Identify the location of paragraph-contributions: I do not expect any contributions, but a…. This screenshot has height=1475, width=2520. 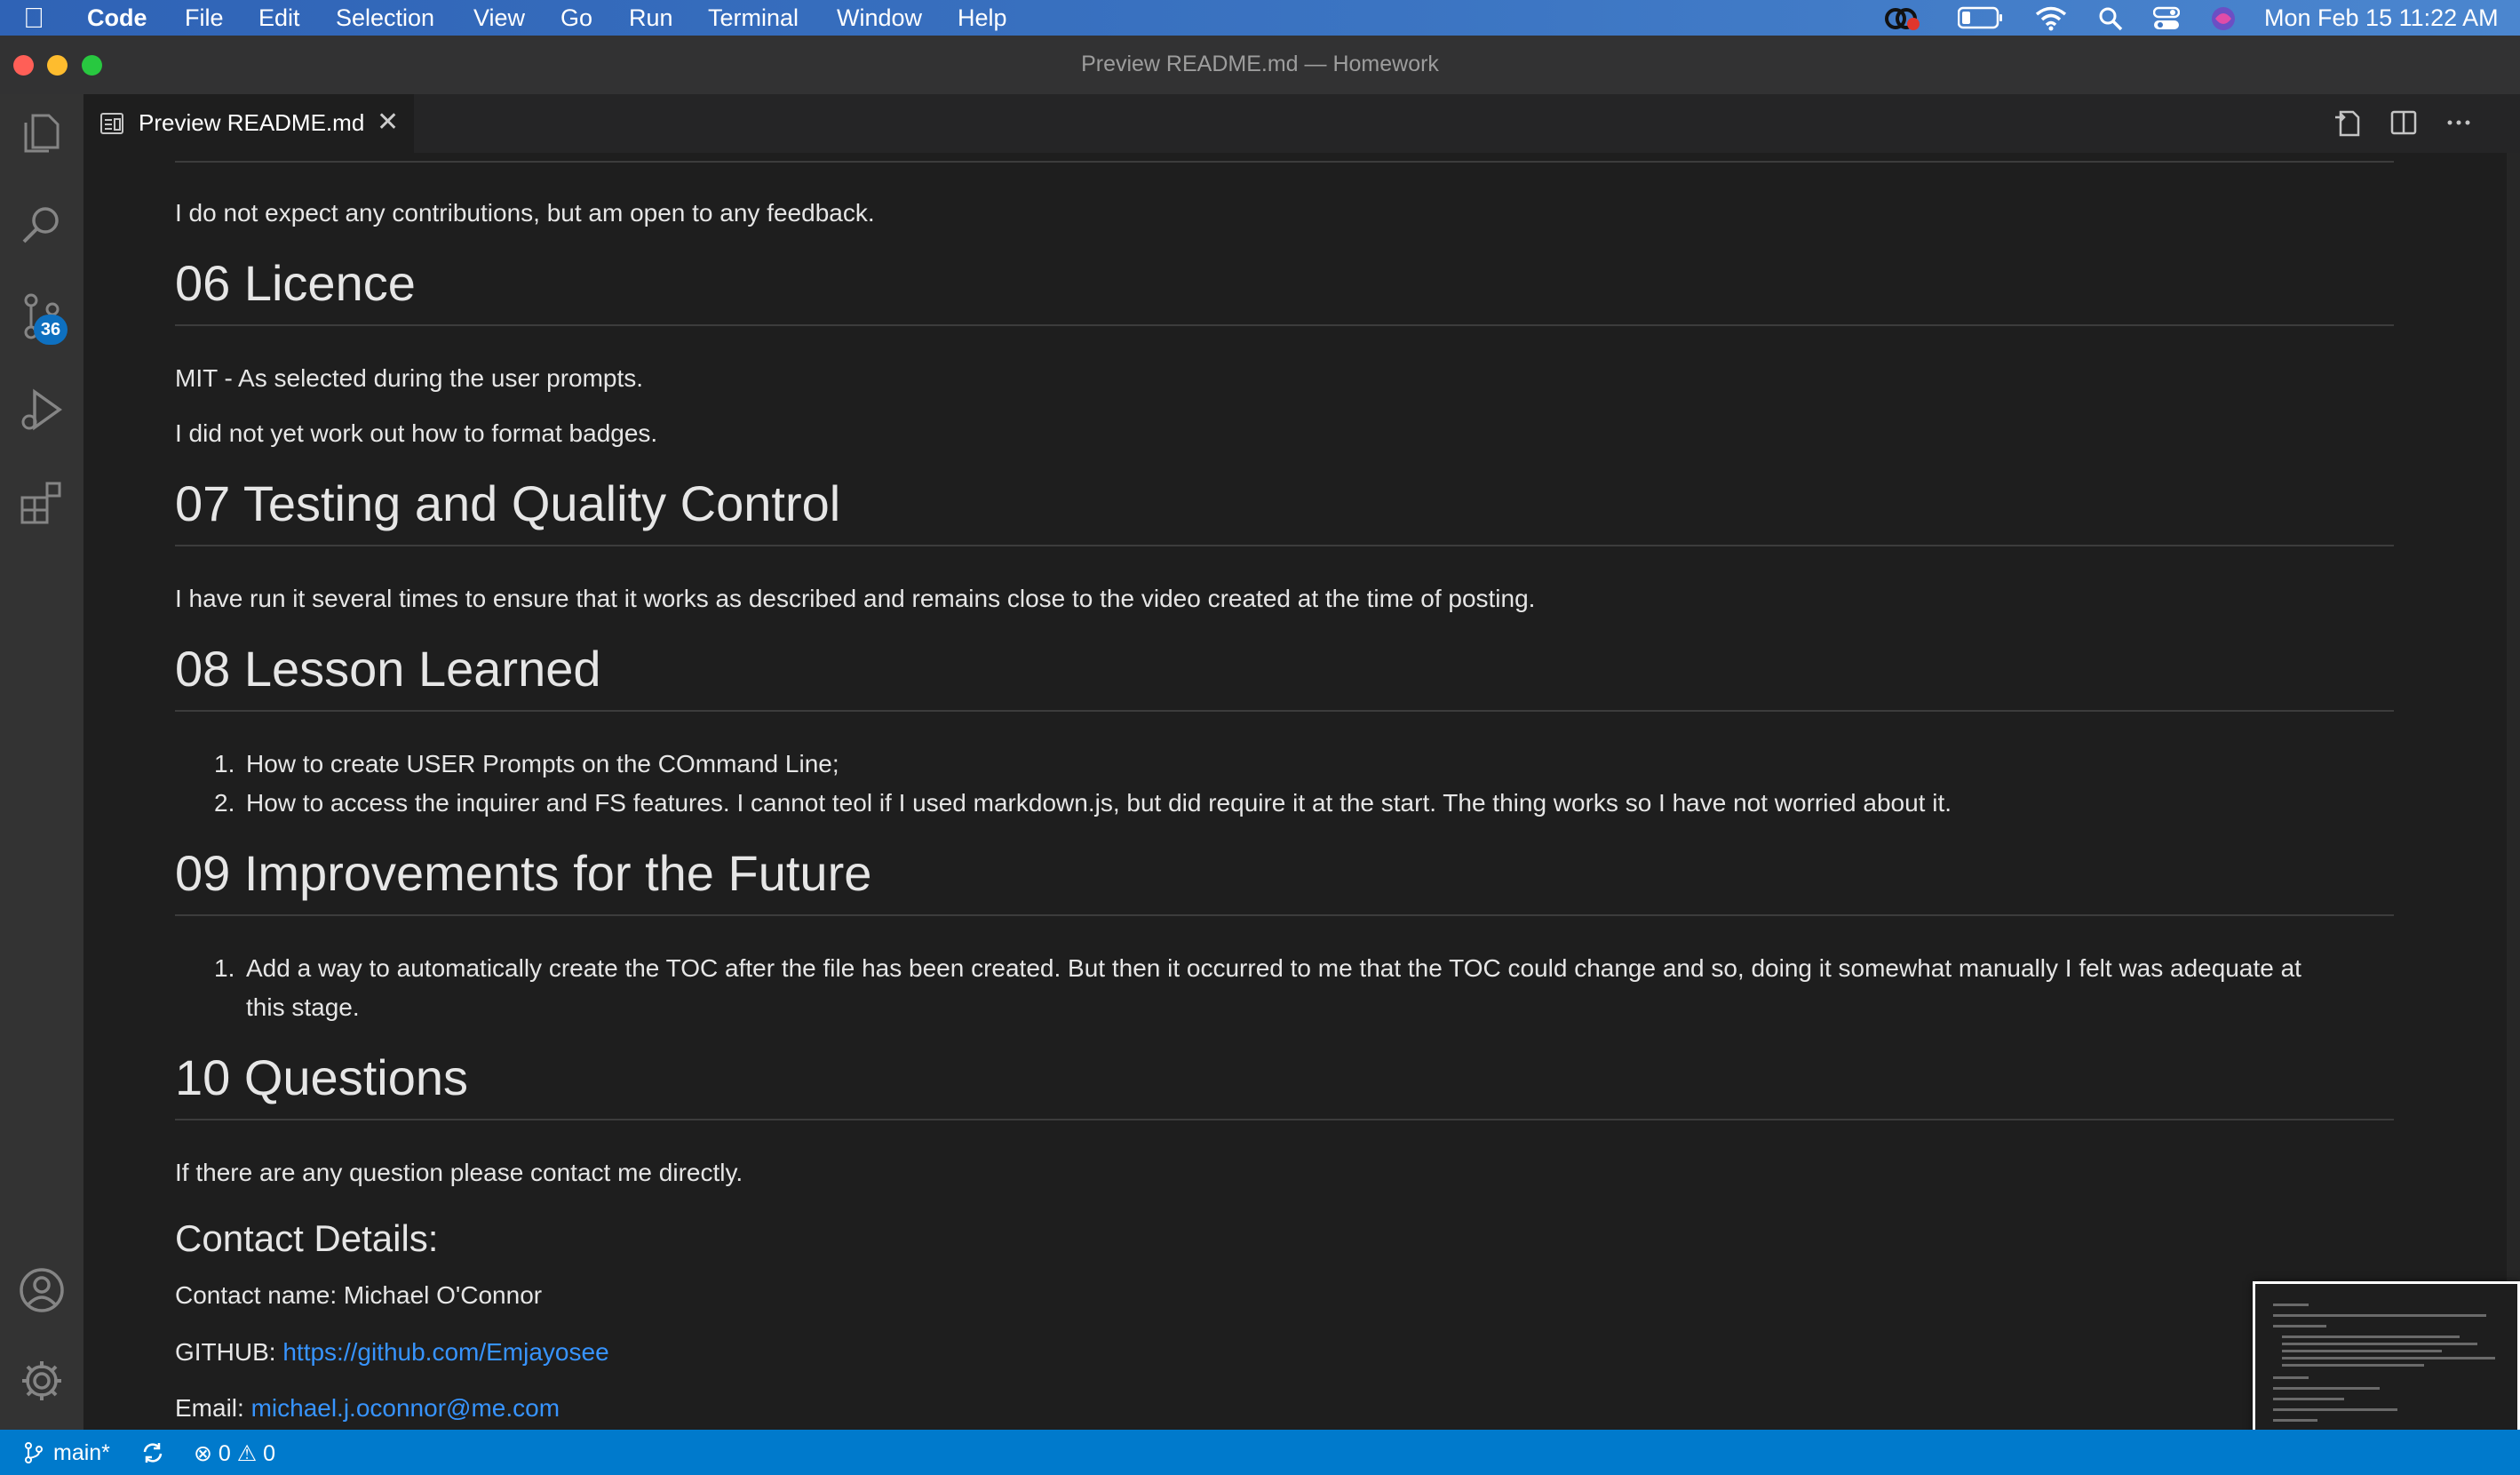
(525, 213).